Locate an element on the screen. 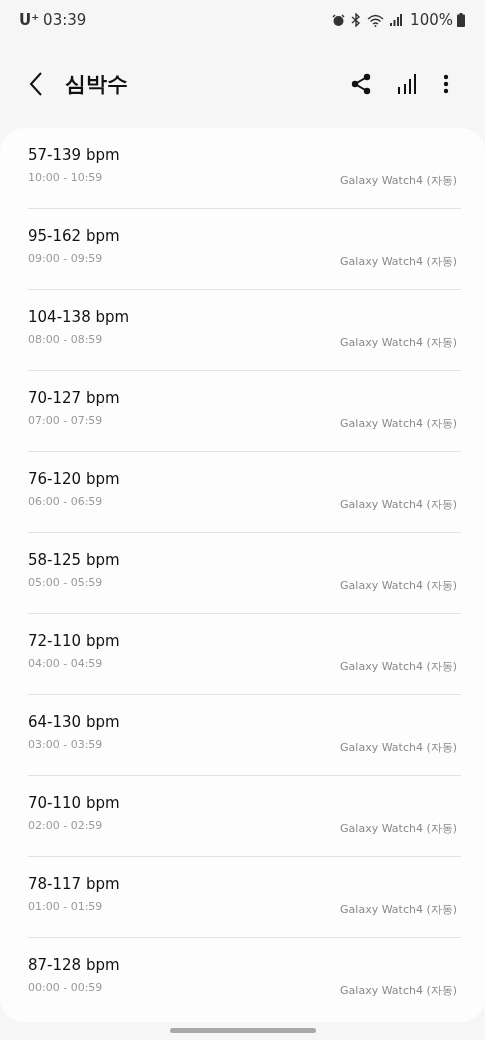  time-range: 01:00 - 01:59 is located at coordinates (65, 906).